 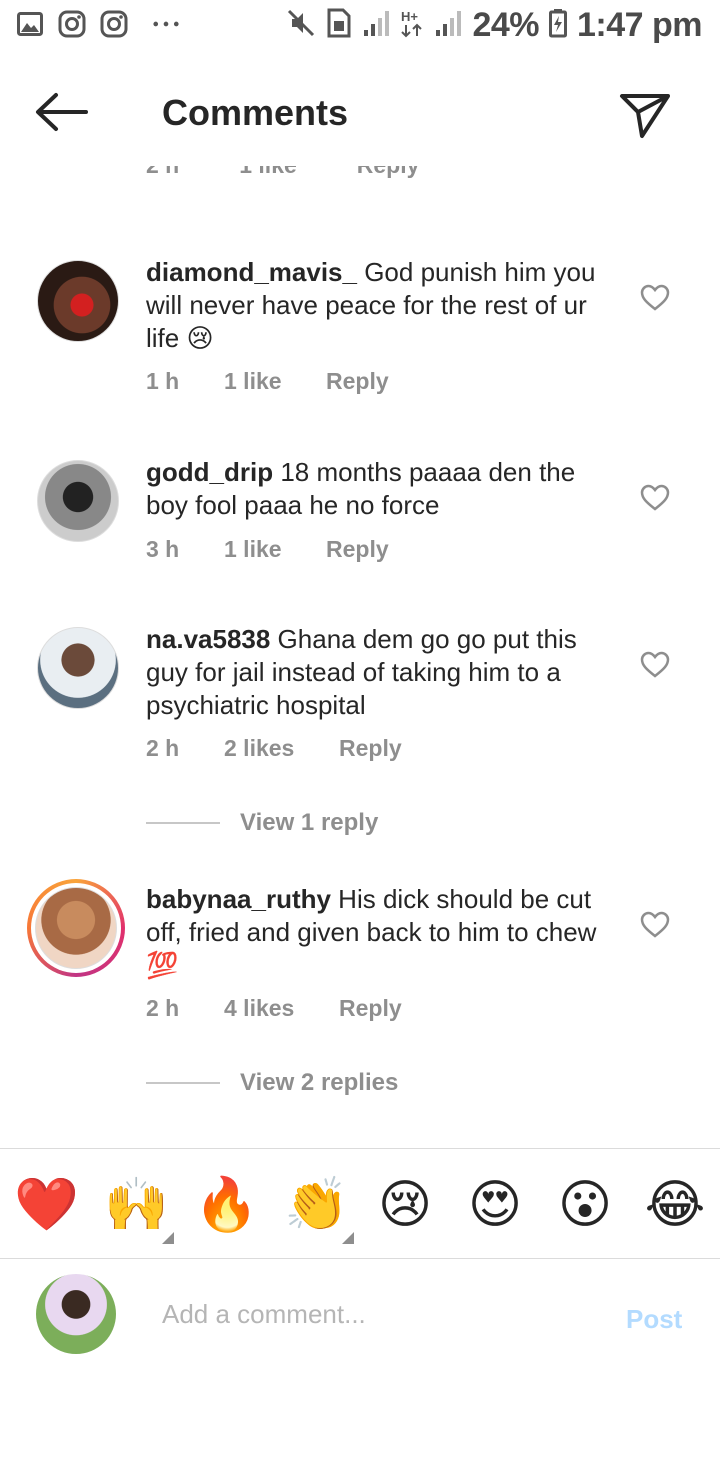 I want to click on emoji-raised-hands: 🙌, so click(x=136, y=1205).